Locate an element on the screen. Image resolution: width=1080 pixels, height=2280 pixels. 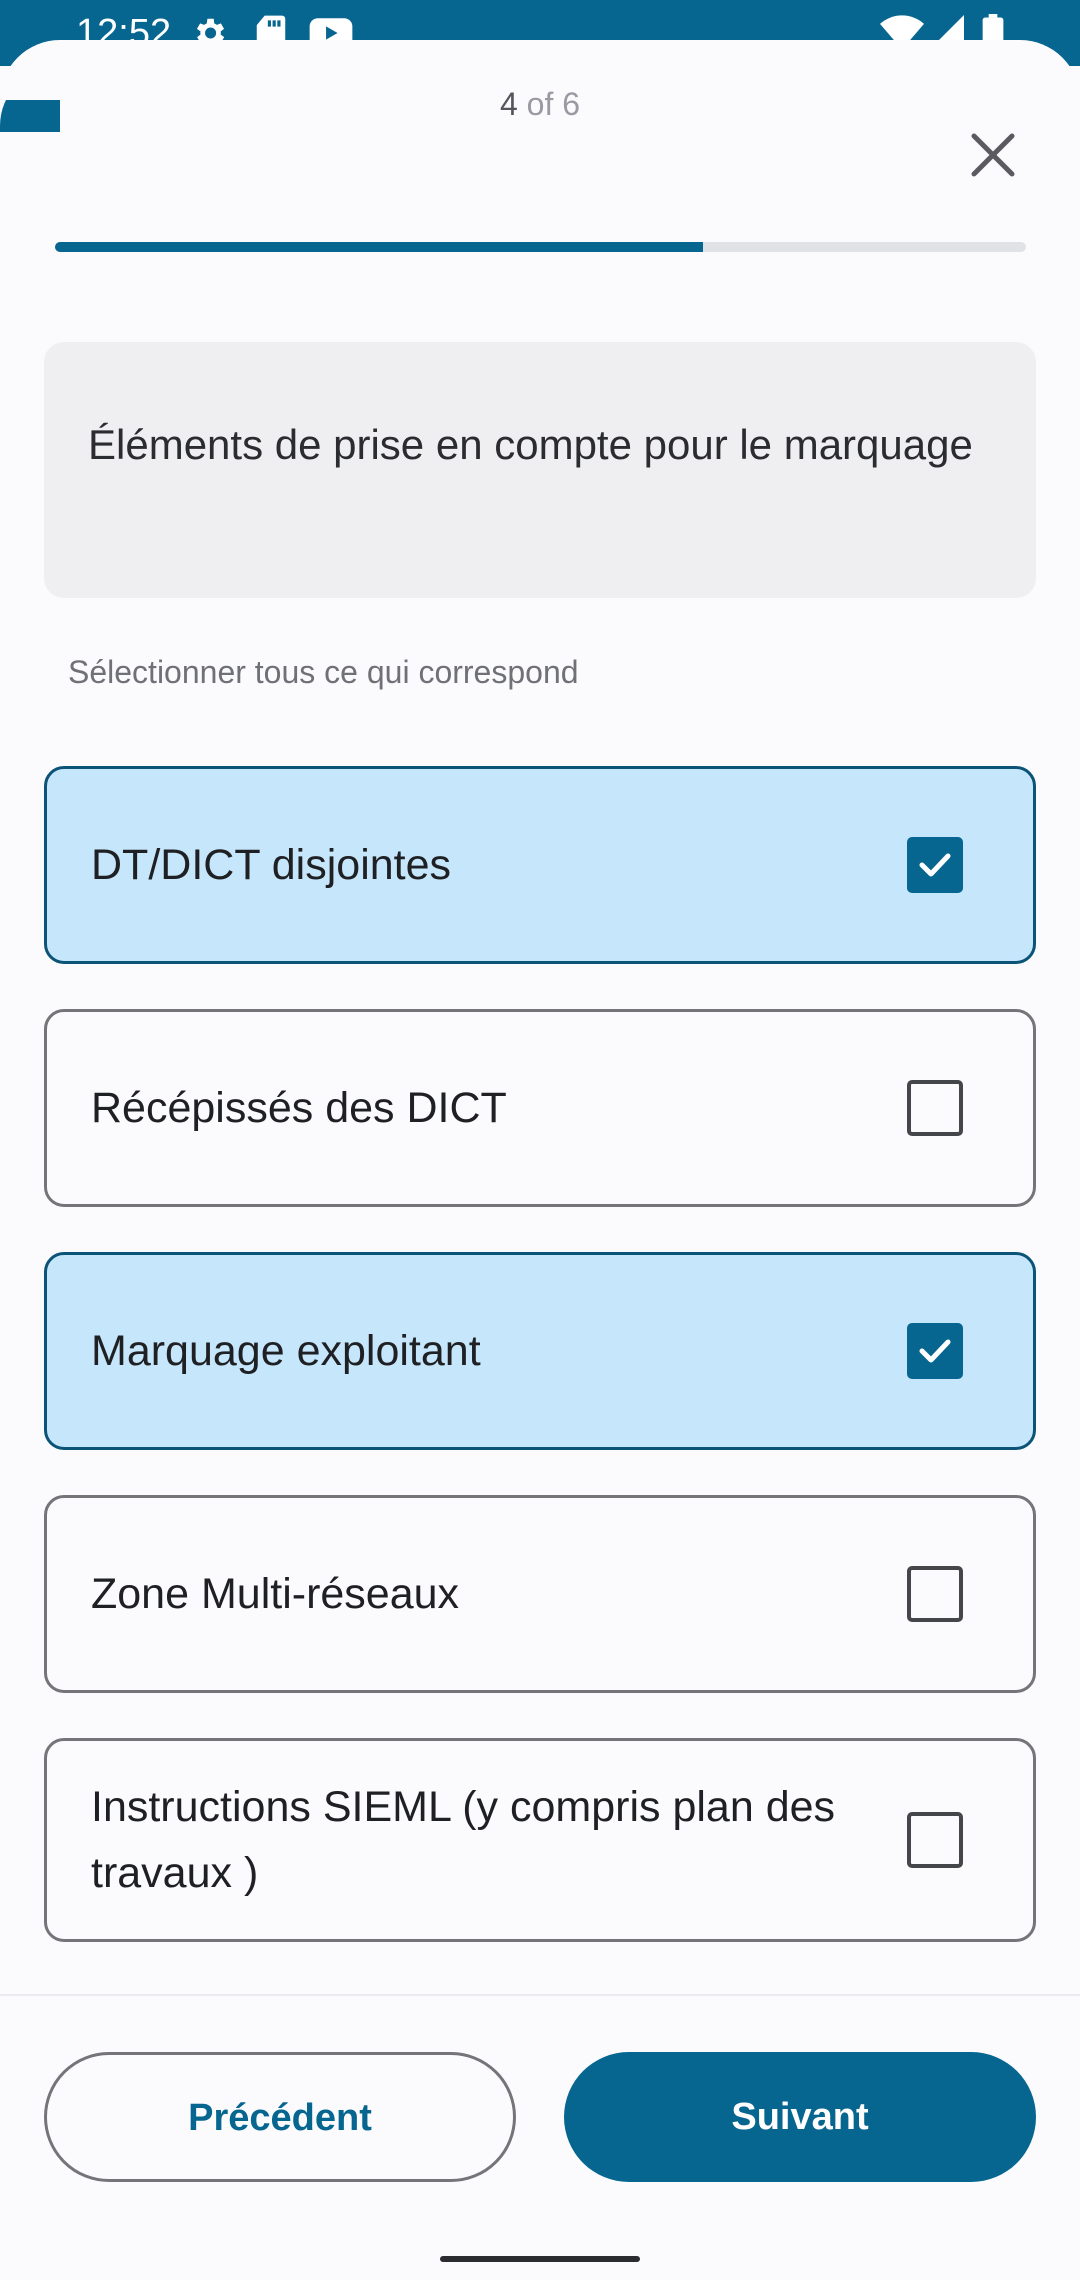
option-label: Zone Multi-réseaux is located at coordinates (275, 1594).